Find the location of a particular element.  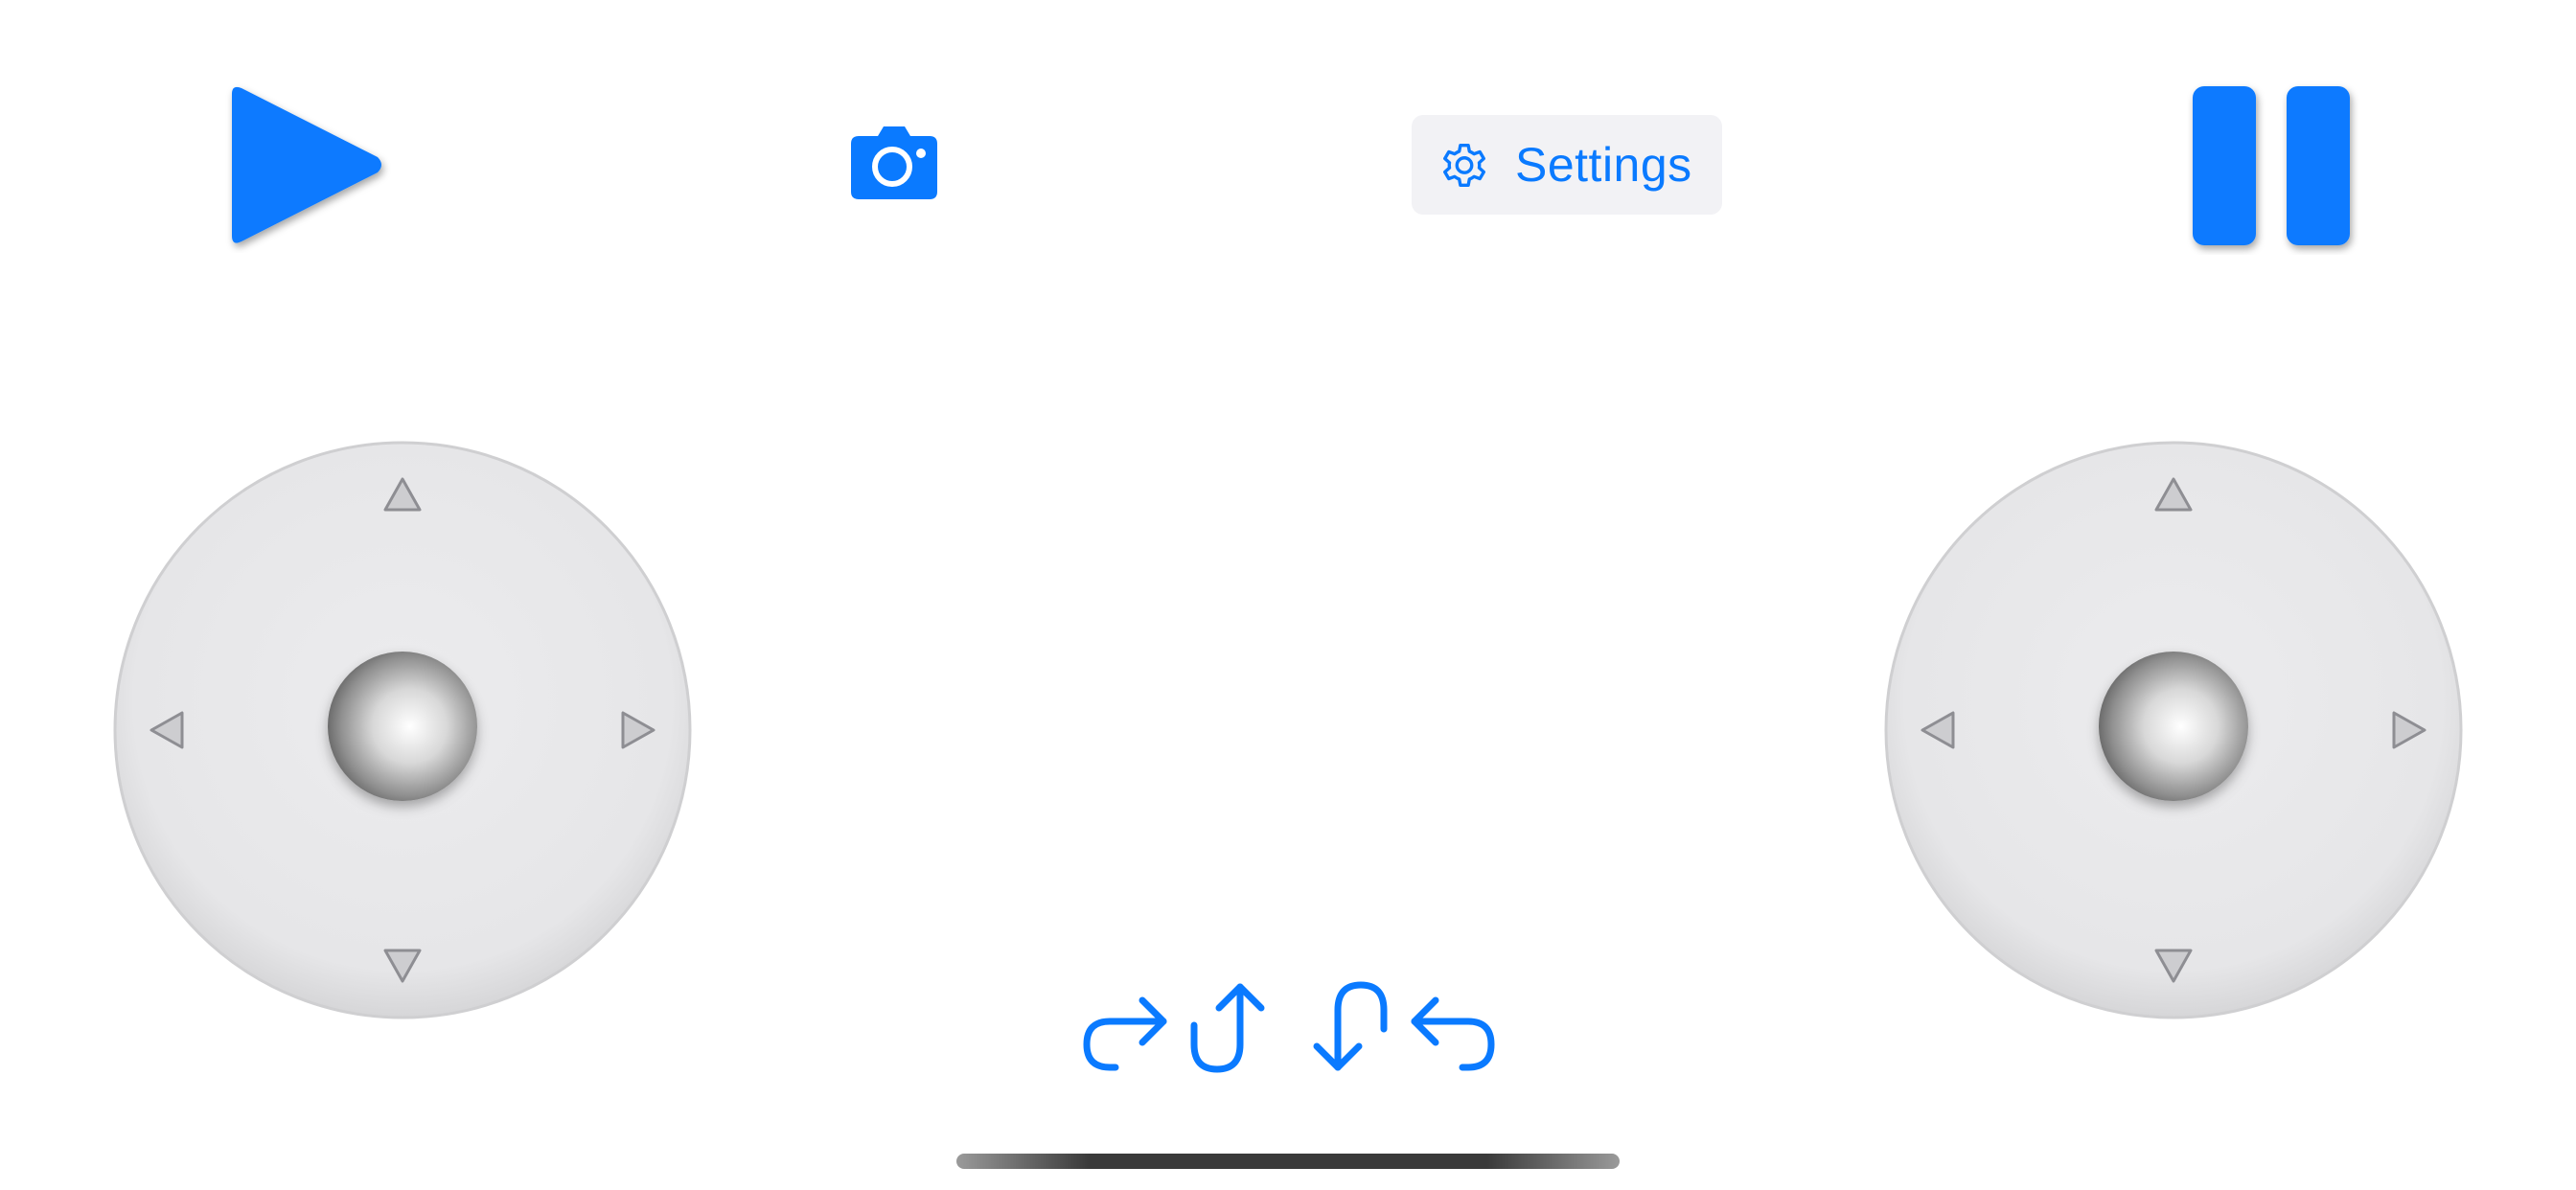

pause-button is located at coordinates (2275, 167).